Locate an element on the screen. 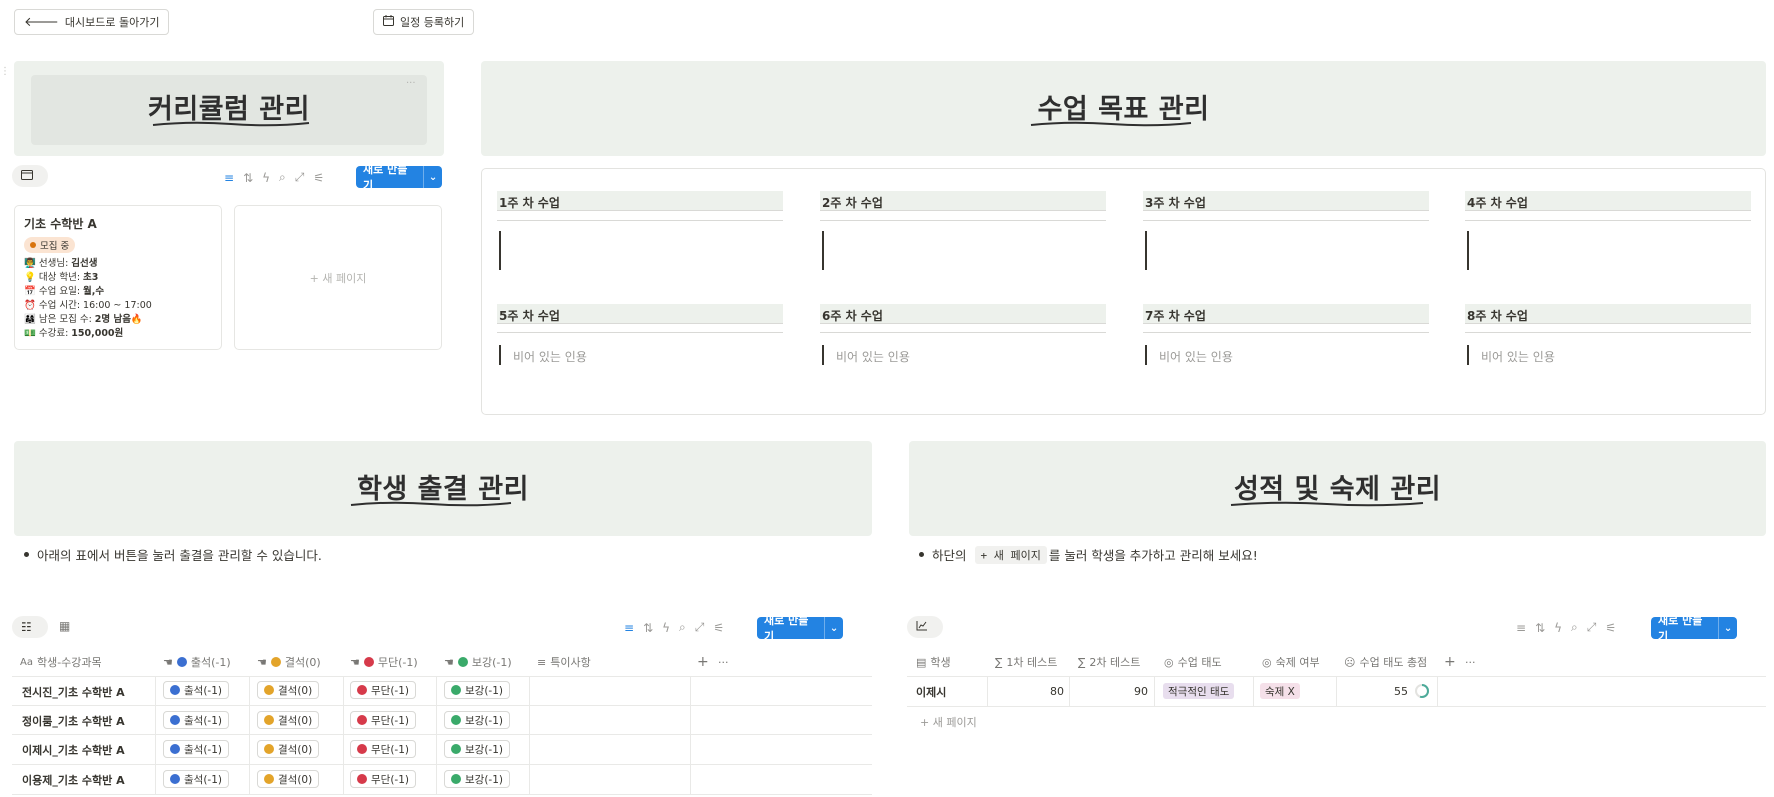  back-to-dashboard-button: 🡐 대시보드로 돌아가기 is located at coordinates (92, 22).